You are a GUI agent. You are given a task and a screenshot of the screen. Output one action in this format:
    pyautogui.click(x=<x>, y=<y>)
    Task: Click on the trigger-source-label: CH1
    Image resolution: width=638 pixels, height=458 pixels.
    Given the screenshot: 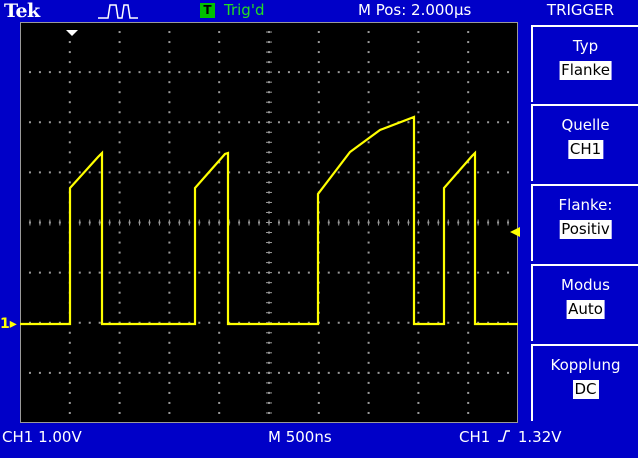 What is the action you would take?
    pyautogui.click(x=475, y=437)
    